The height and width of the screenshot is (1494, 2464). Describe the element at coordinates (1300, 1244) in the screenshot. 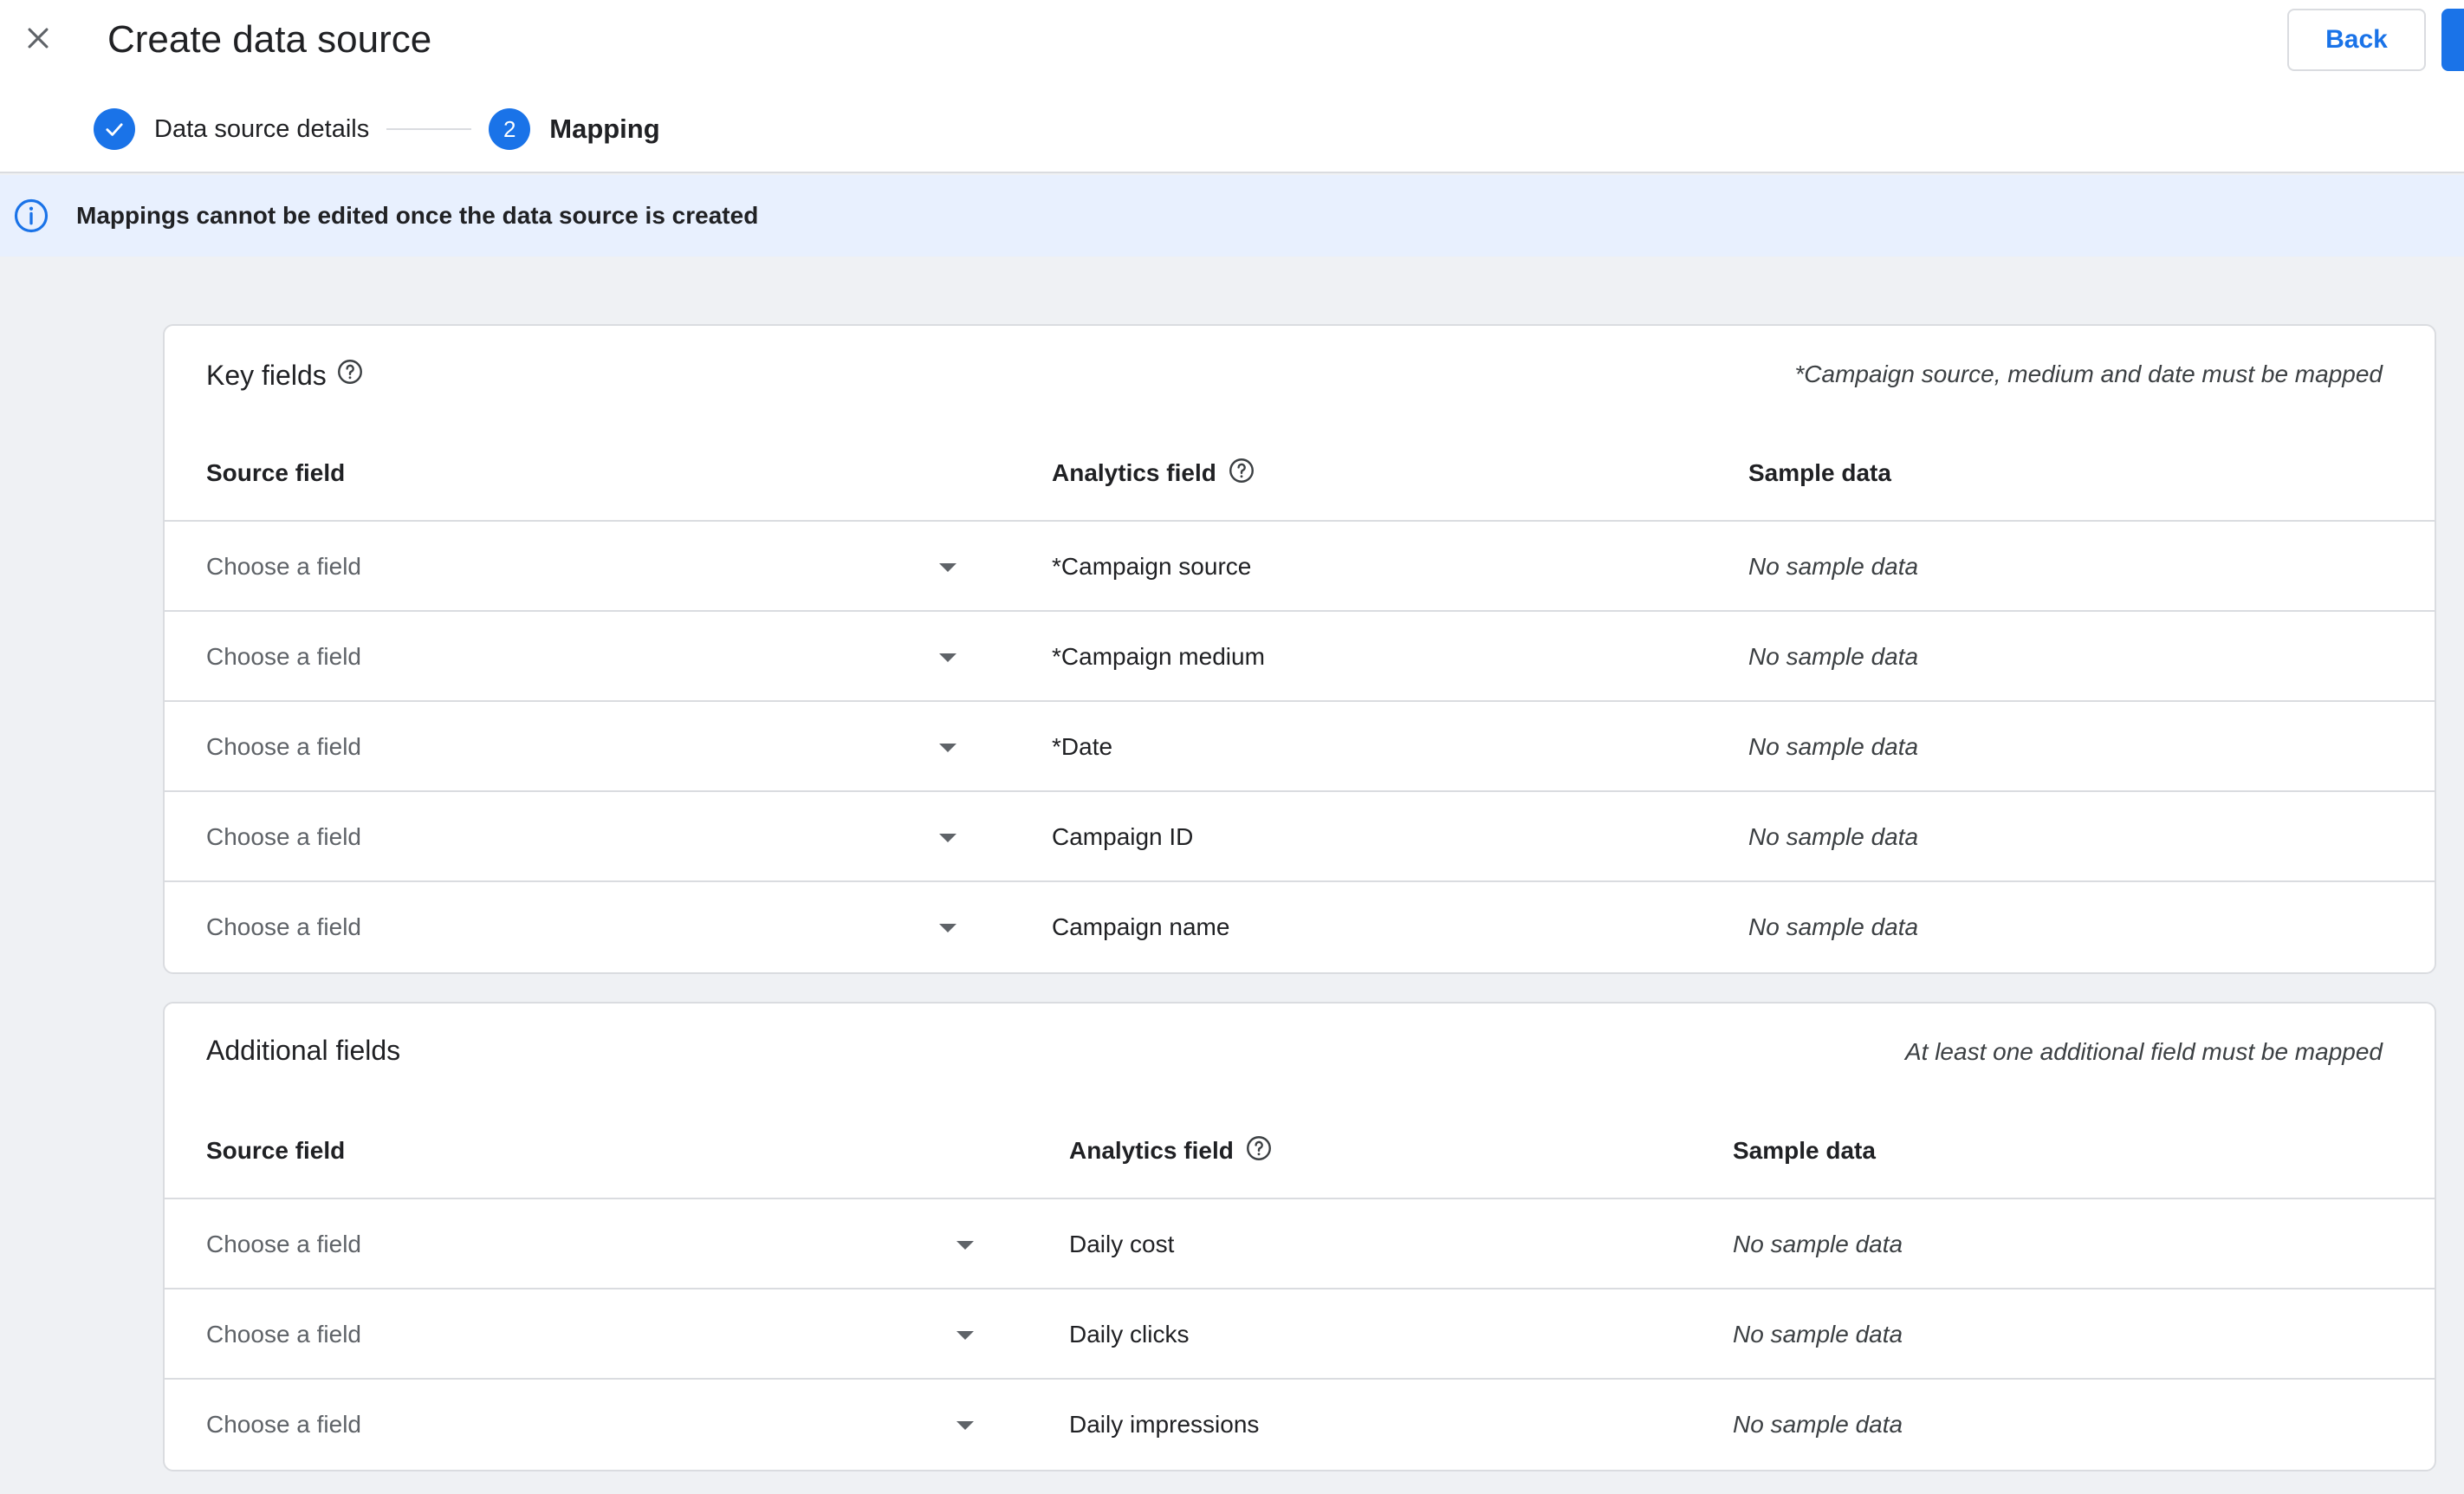

I see `table-row: Choose a field Daily cost No sample data` at that location.